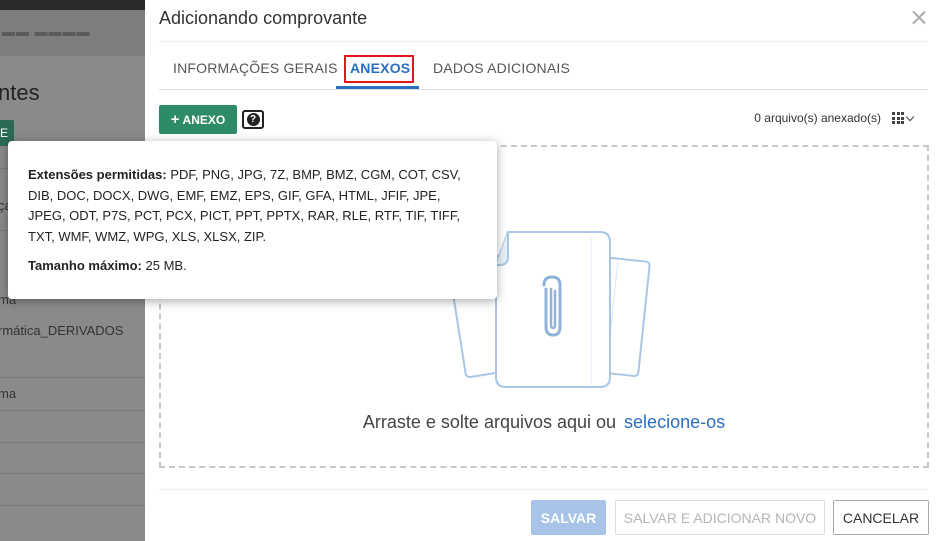 The width and height of the screenshot is (942, 541). I want to click on attached-file-count: 0 arquivo(s) anexado(s), so click(817, 118).